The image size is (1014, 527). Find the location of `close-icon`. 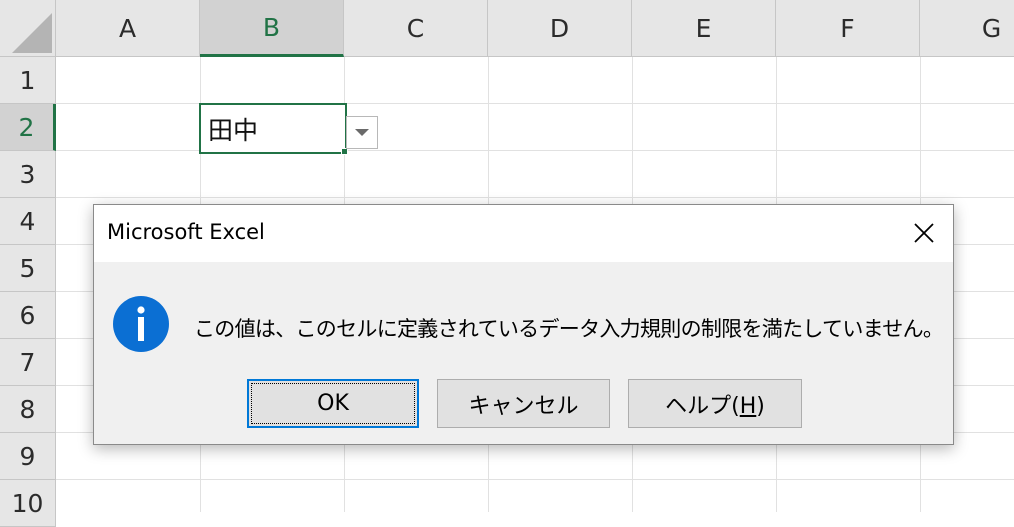

close-icon is located at coordinates (924, 233).